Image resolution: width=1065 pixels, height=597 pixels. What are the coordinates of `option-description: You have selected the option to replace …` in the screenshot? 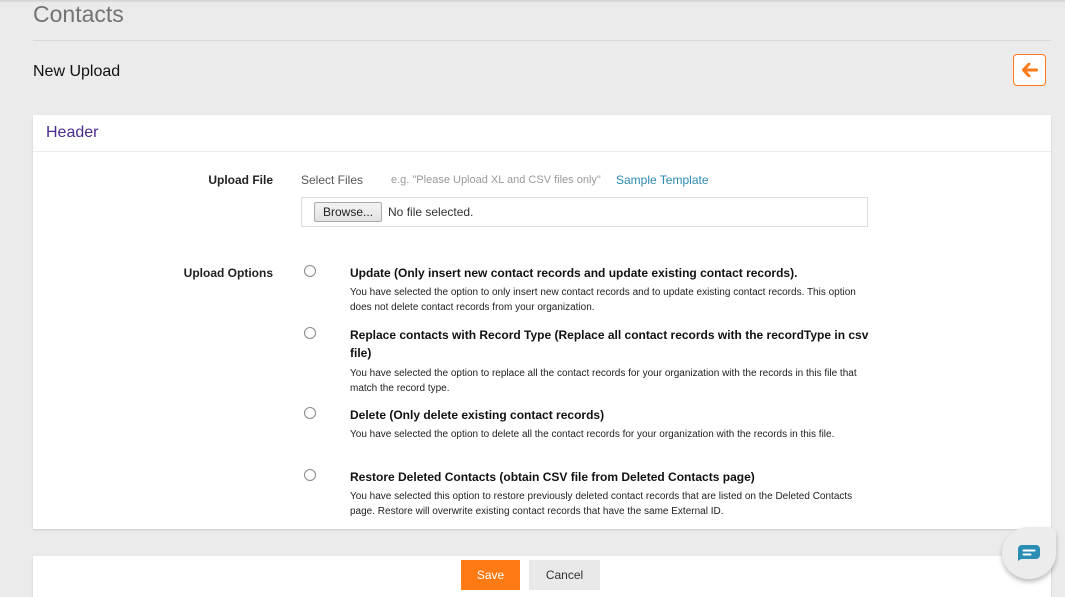 It's located at (603, 381).